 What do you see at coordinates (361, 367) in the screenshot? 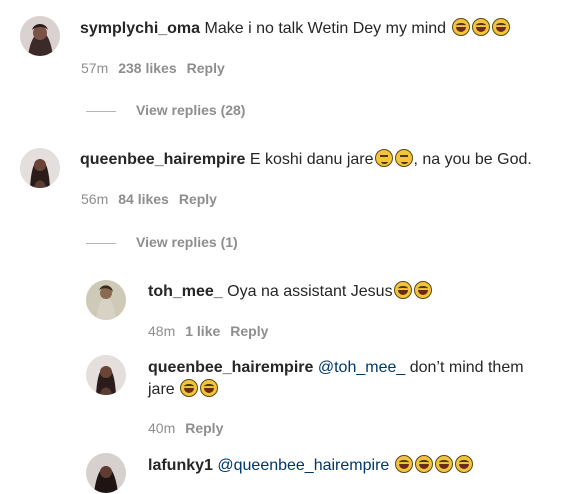
I see `mention-link: @toh_mee_` at bounding box center [361, 367].